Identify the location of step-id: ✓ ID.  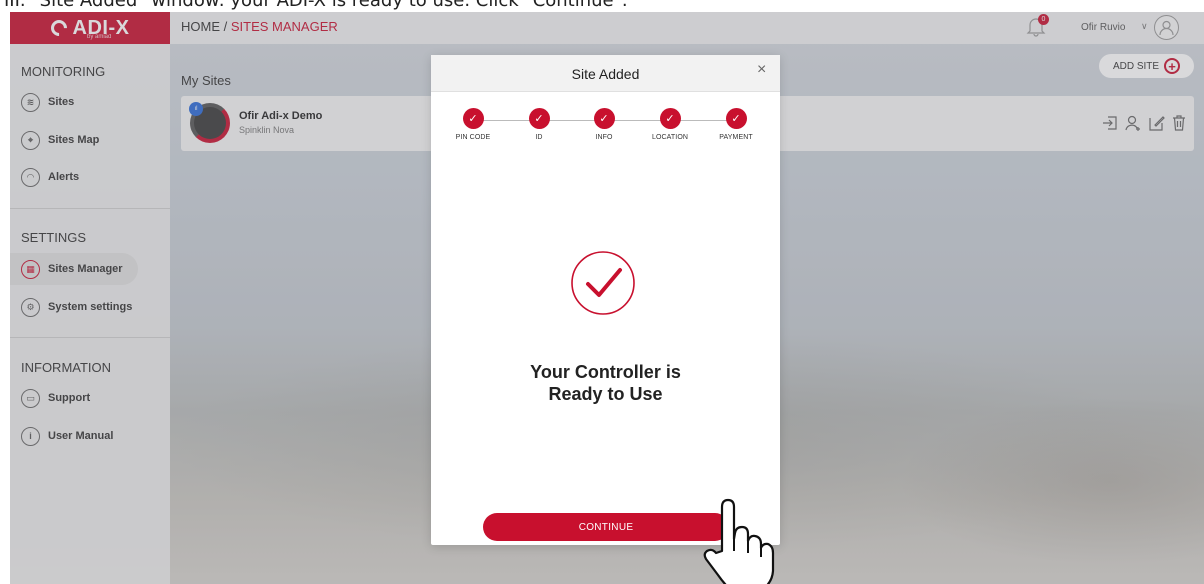
(539, 124).